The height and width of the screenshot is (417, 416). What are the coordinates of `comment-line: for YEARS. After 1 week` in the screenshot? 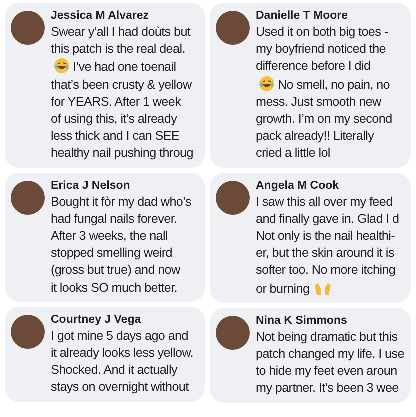 It's located at (116, 102).